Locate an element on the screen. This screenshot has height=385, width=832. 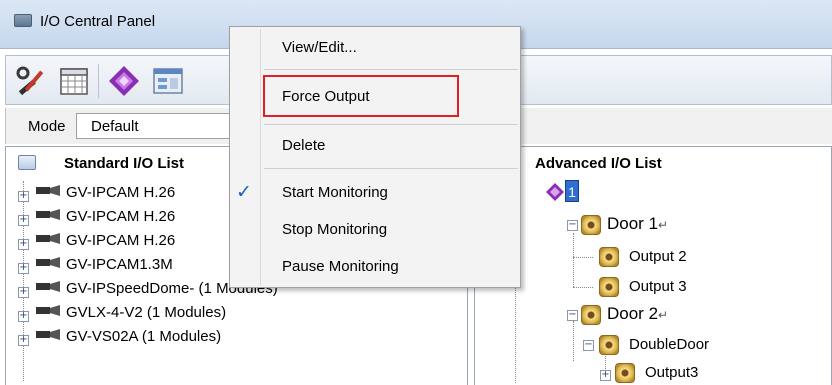
menu-item-delete: Delete is located at coordinates (303, 145).